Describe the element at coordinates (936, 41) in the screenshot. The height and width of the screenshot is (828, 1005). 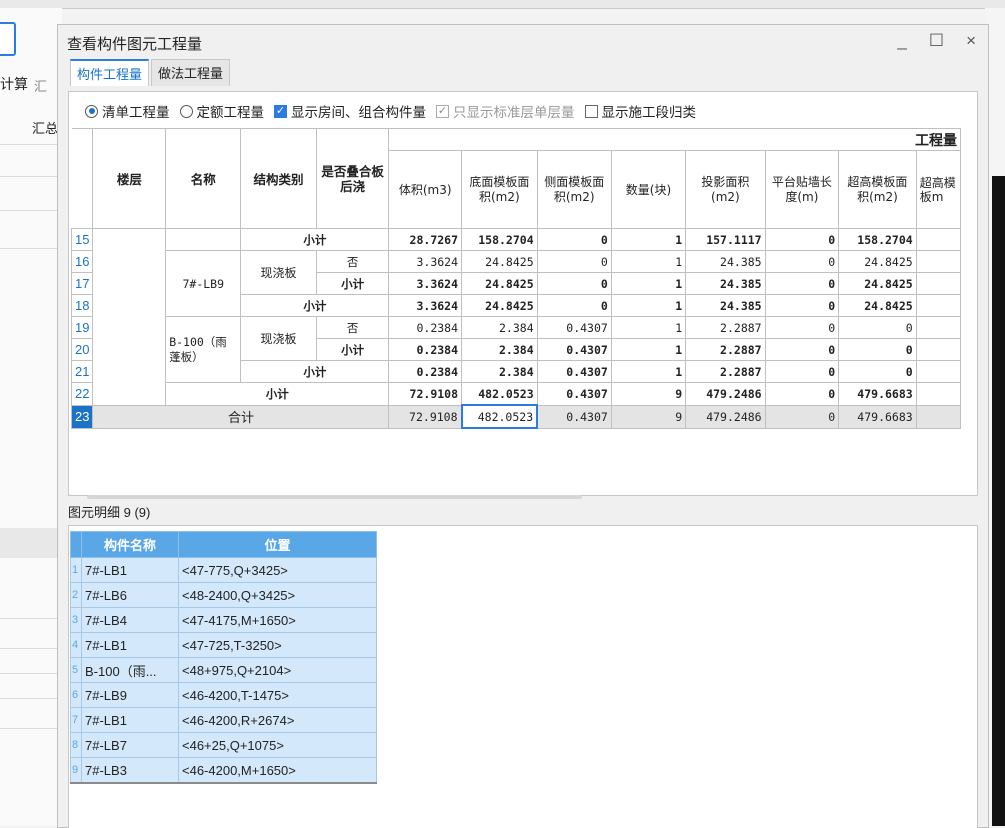
I see `maximize-button: ☐` at that location.